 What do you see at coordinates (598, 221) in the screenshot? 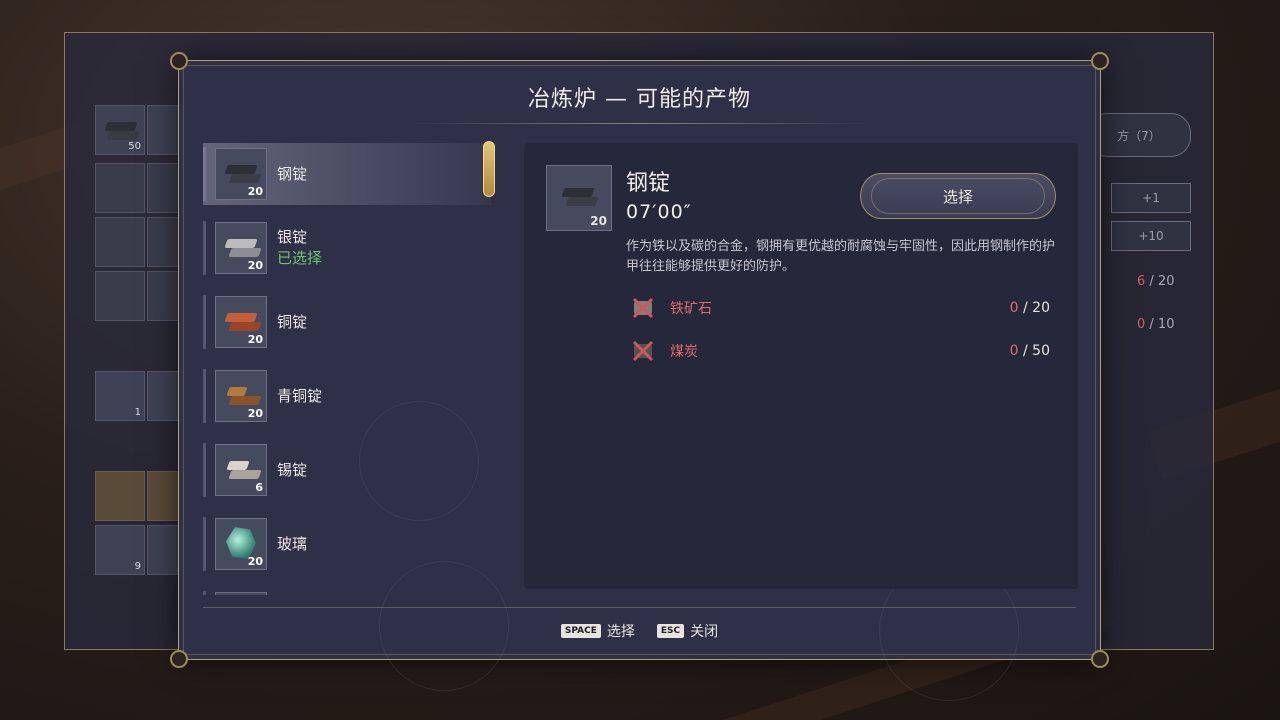
I see `detail-count: 20` at bounding box center [598, 221].